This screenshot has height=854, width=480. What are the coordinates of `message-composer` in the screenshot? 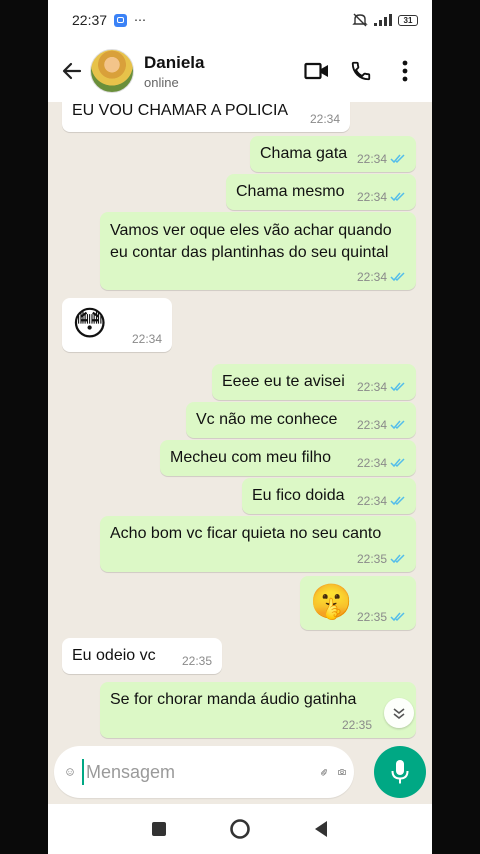 It's located at (240, 773).